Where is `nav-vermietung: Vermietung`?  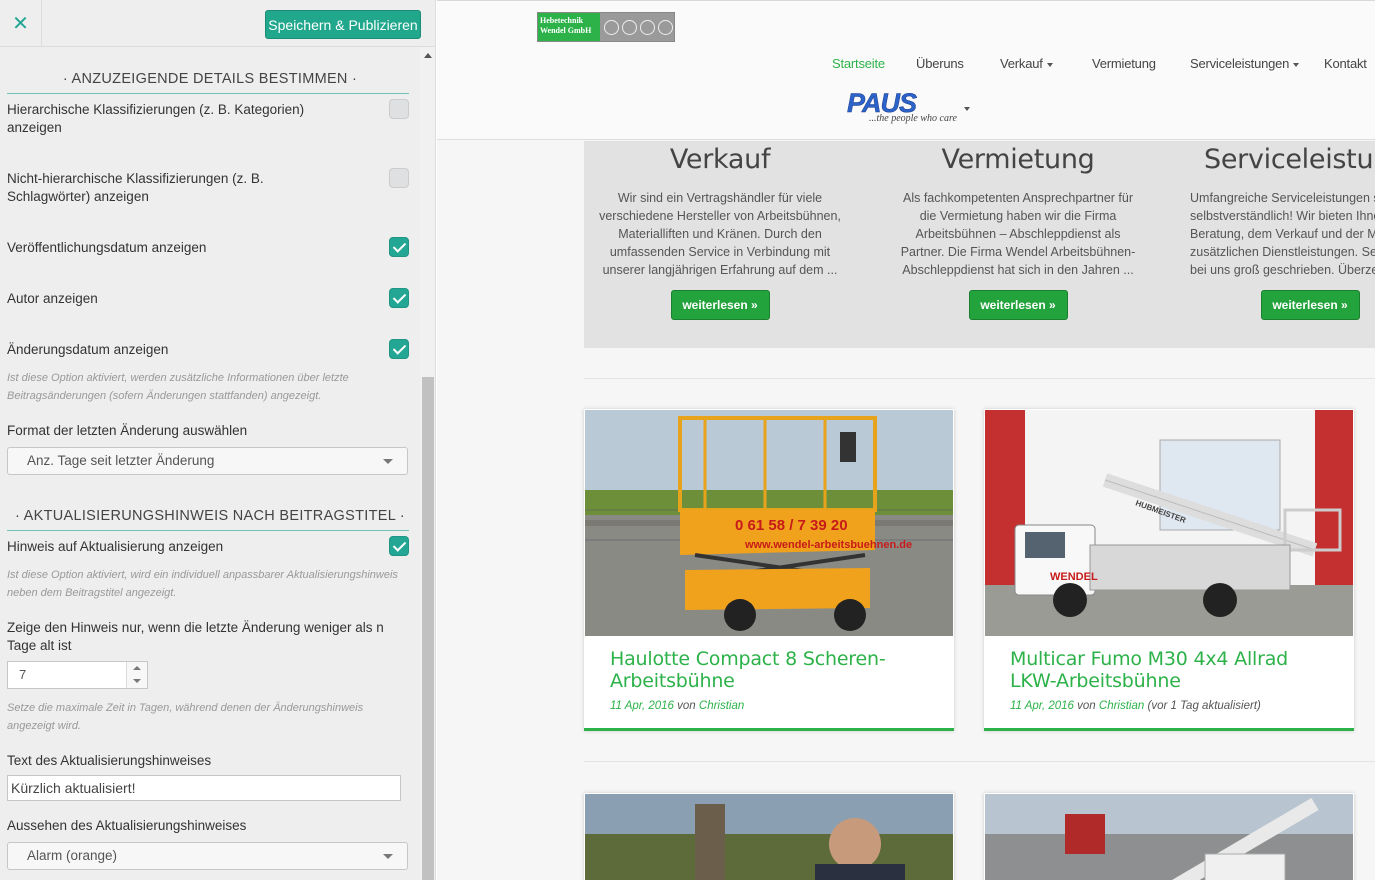
nav-vermietung: Vermietung is located at coordinates (1124, 63).